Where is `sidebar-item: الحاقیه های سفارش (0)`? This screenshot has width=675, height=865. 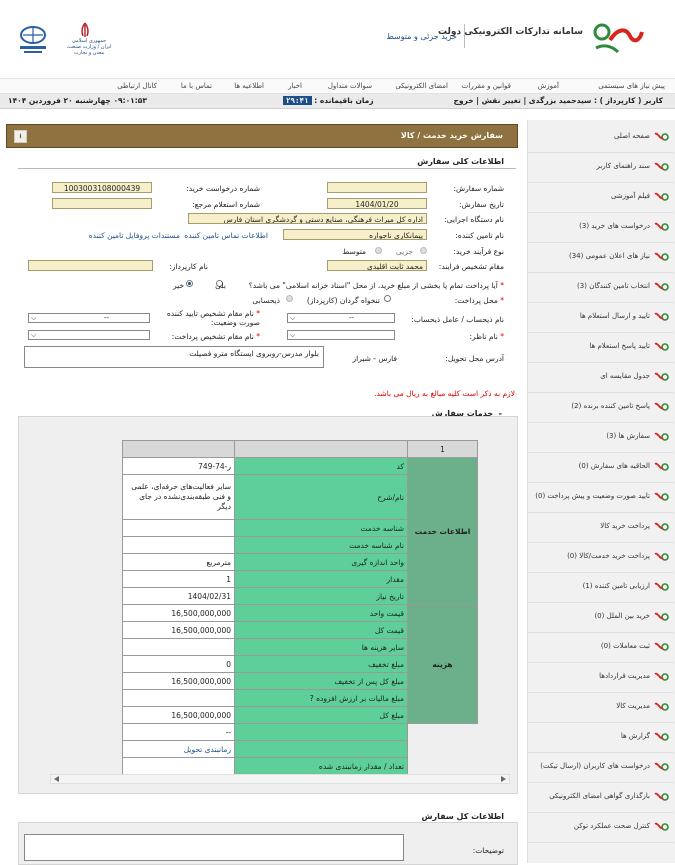
sidebar-item: الحاقیه های سفارش (0) is located at coordinates (601, 467).